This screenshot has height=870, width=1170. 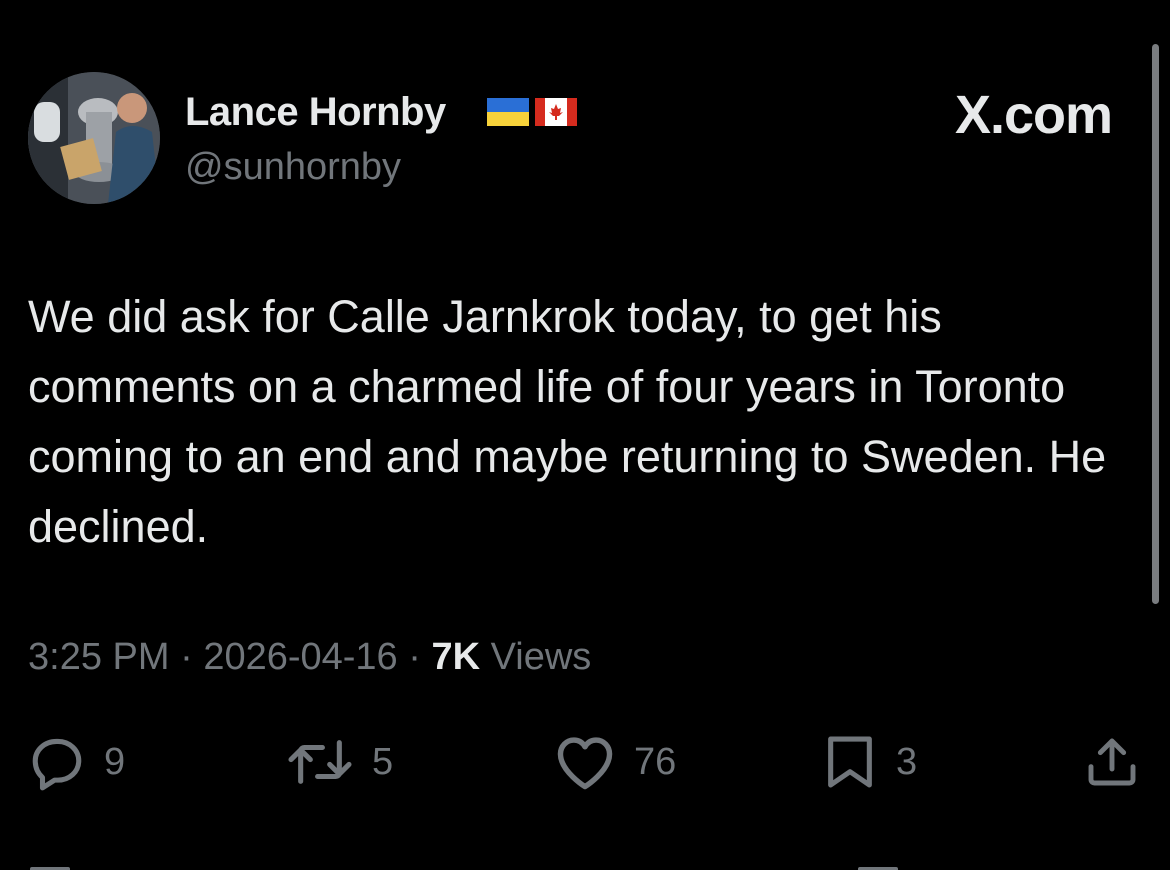 I want to click on reply-button: 9, so click(x=76, y=762).